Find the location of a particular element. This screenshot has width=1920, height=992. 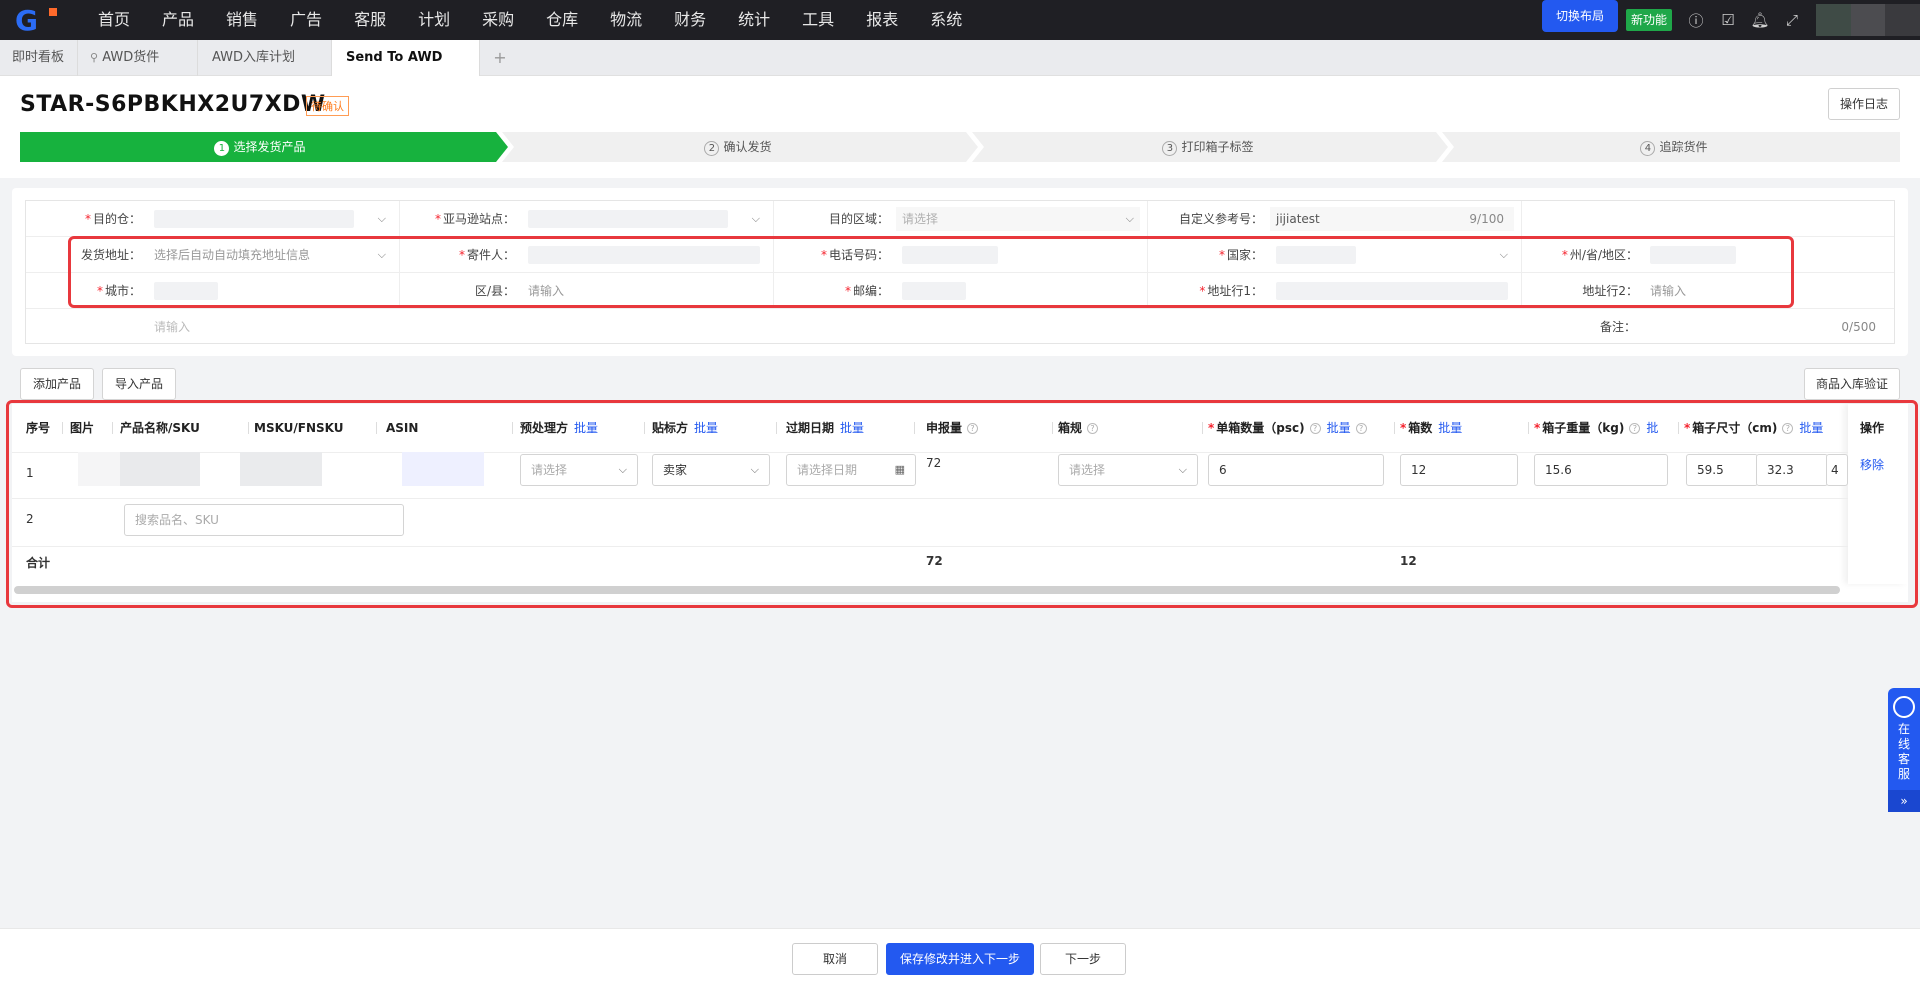

row1-boxes-input: 12 is located at coordinates (1459, 470).